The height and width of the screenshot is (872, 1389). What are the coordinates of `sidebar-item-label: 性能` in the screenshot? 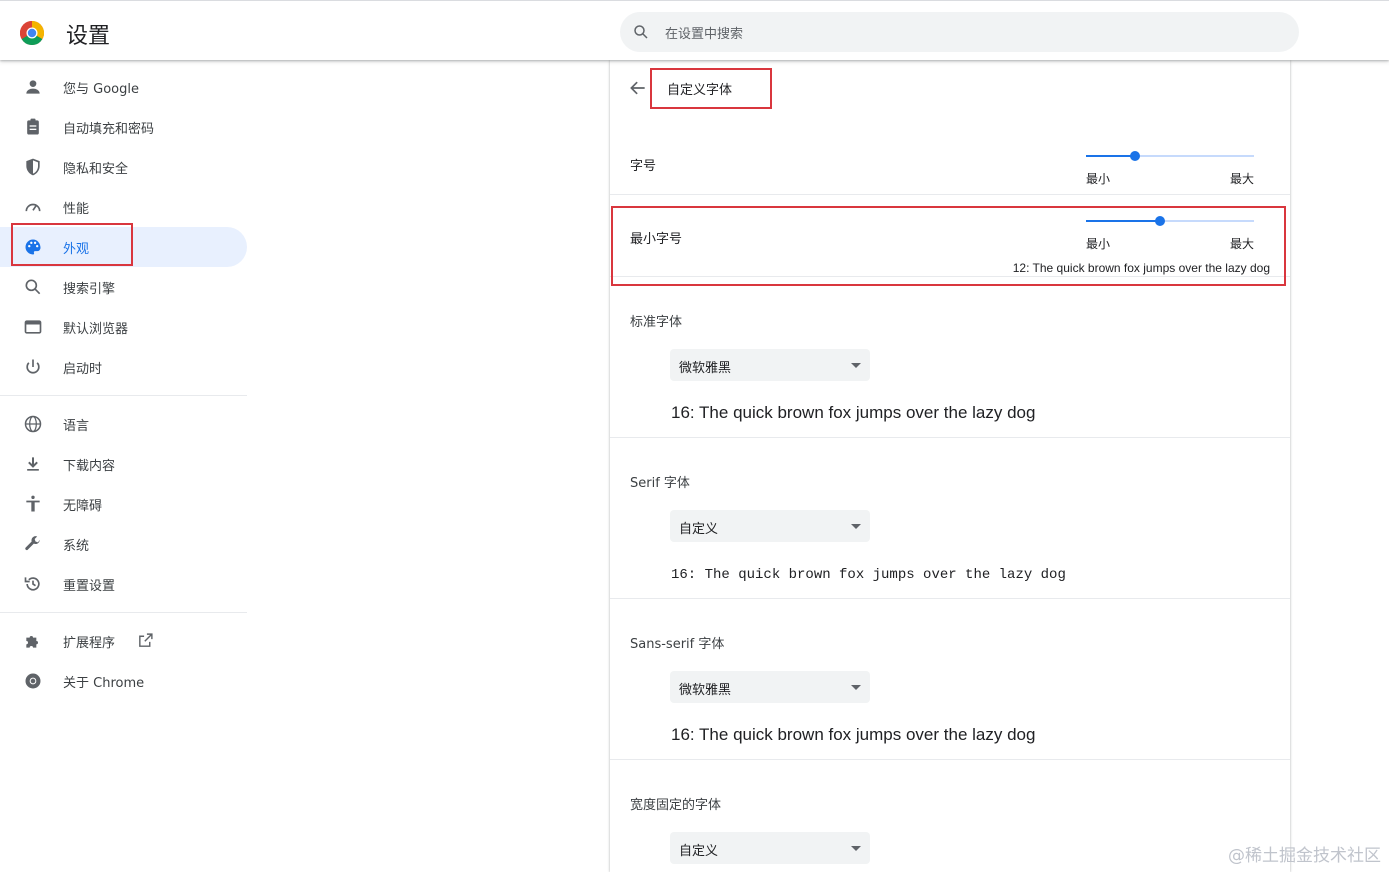 It's located at (76, 209).